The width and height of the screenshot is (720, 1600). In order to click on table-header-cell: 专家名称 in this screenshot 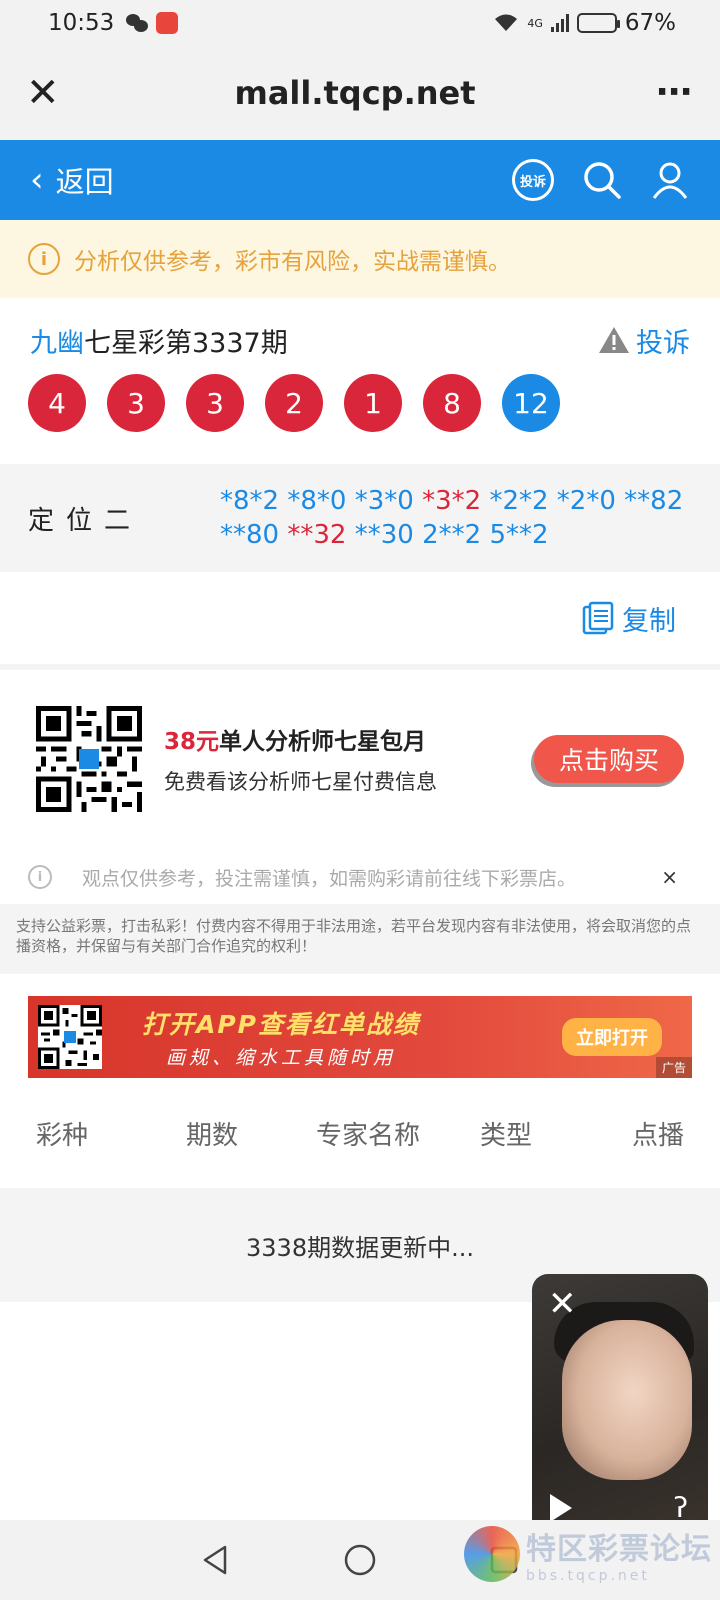, I will do `click(368, 1135)`.